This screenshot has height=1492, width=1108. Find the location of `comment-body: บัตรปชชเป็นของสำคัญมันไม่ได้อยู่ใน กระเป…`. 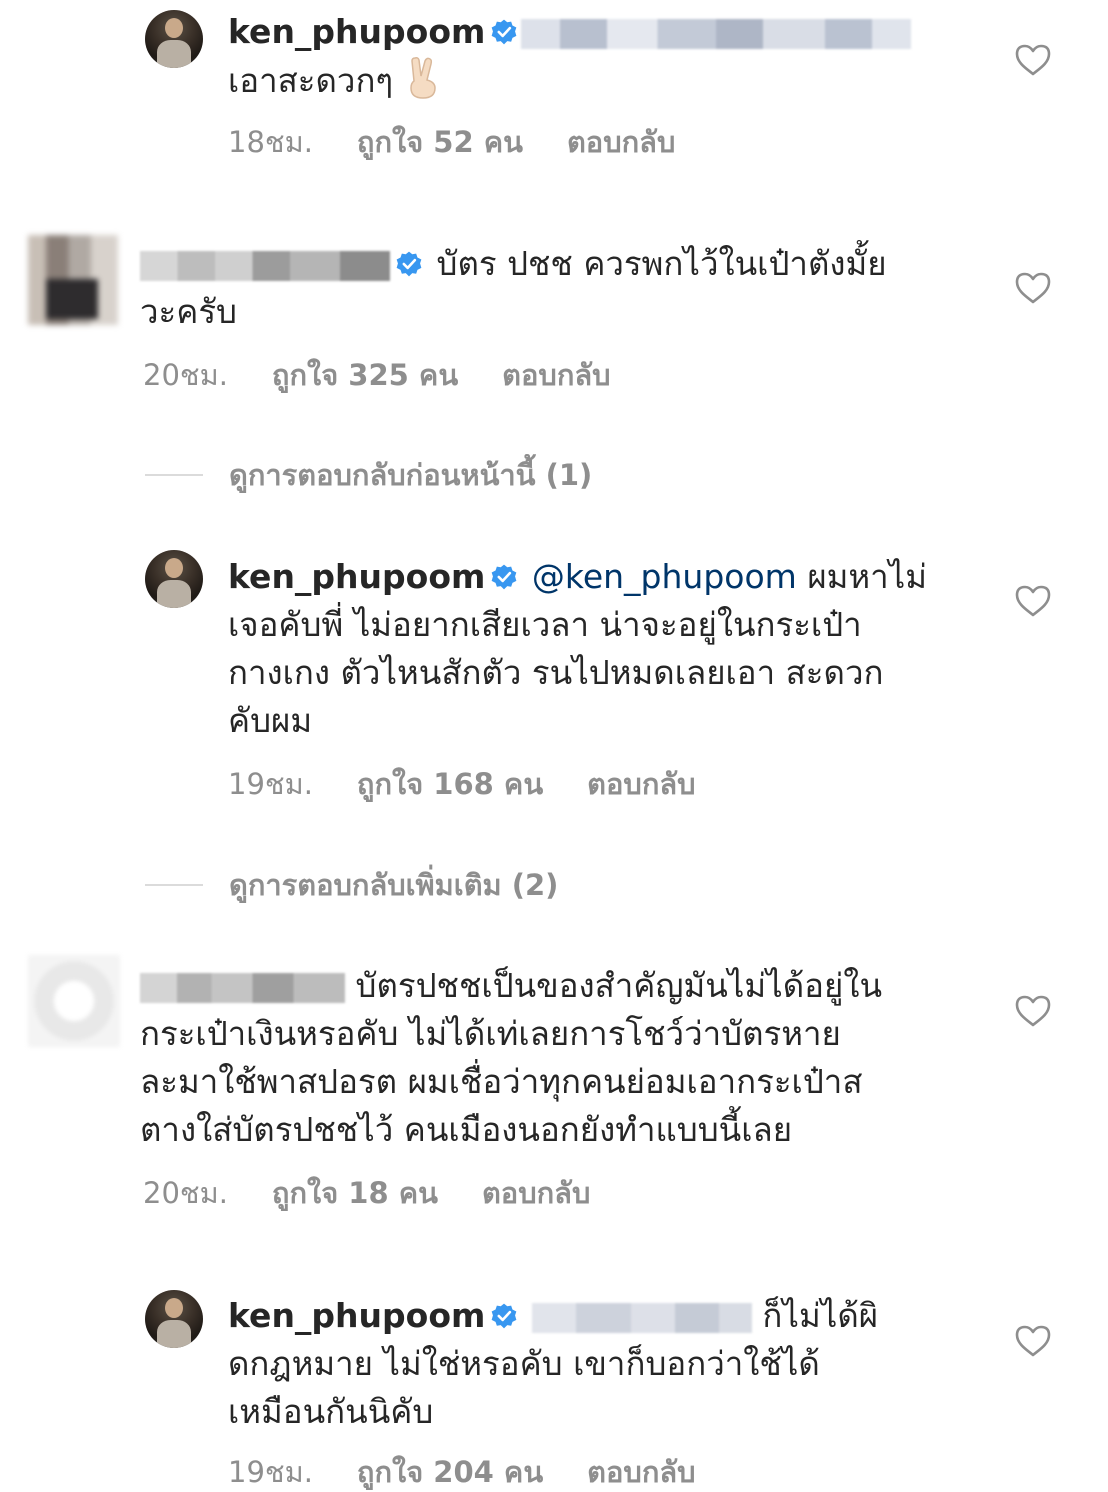

comment-body: บัตรปชชเป็นของสำคัญมันไม่ได้อยู่ใน กระเป… is located at coordinates (540, 1058).